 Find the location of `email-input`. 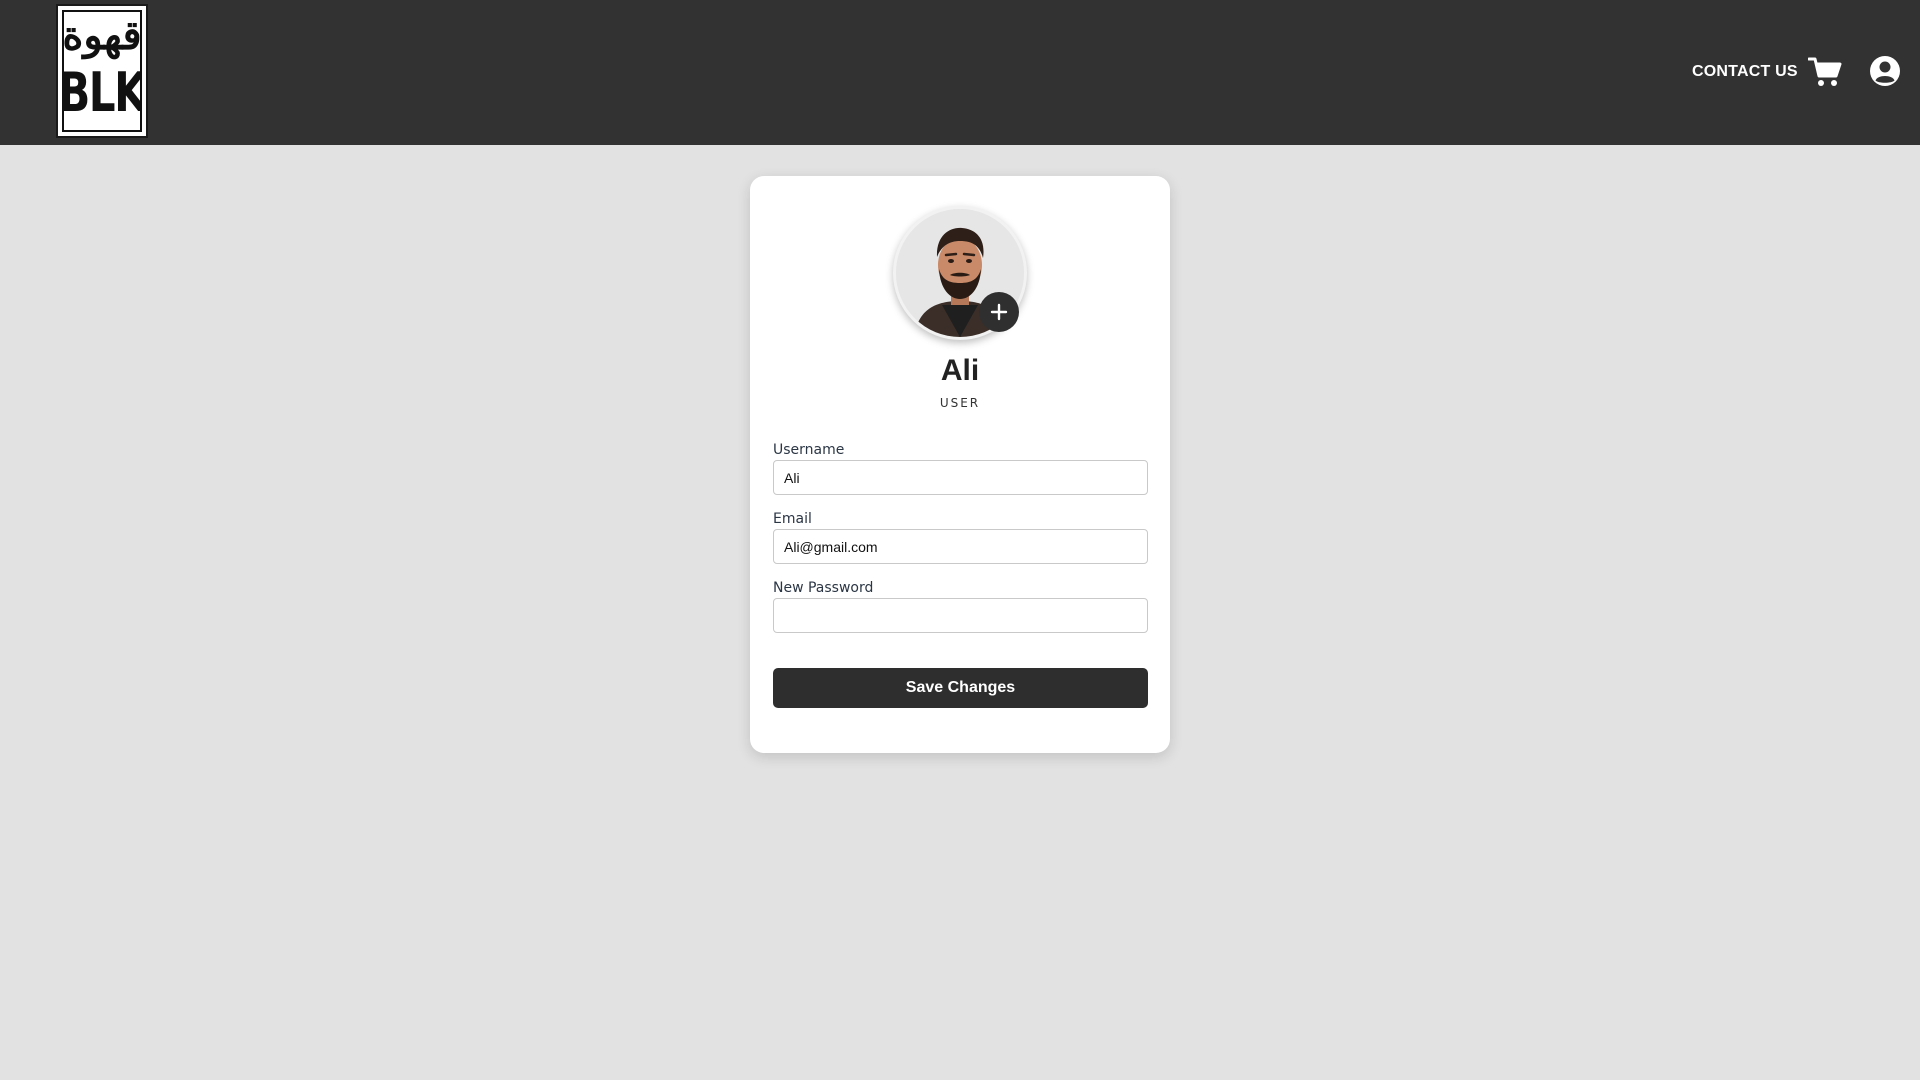

email-input is located at coordinates (960, 546).